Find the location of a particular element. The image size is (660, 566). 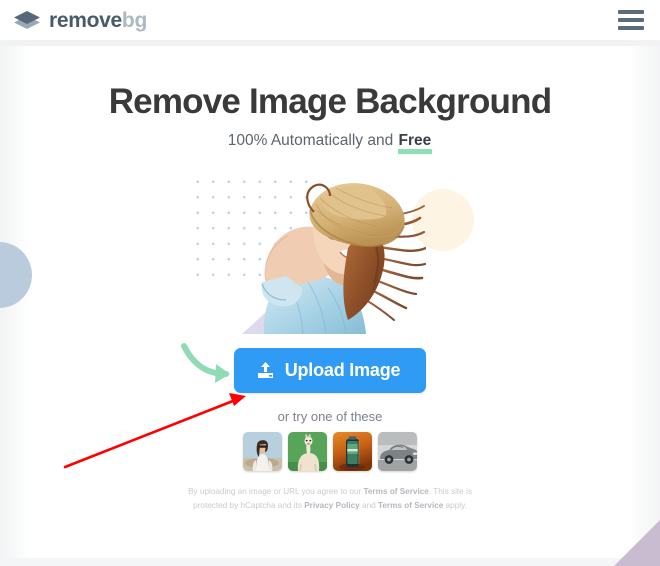

terms-of-service-link-2: Terms of Service is located at coordinates (410, 505).